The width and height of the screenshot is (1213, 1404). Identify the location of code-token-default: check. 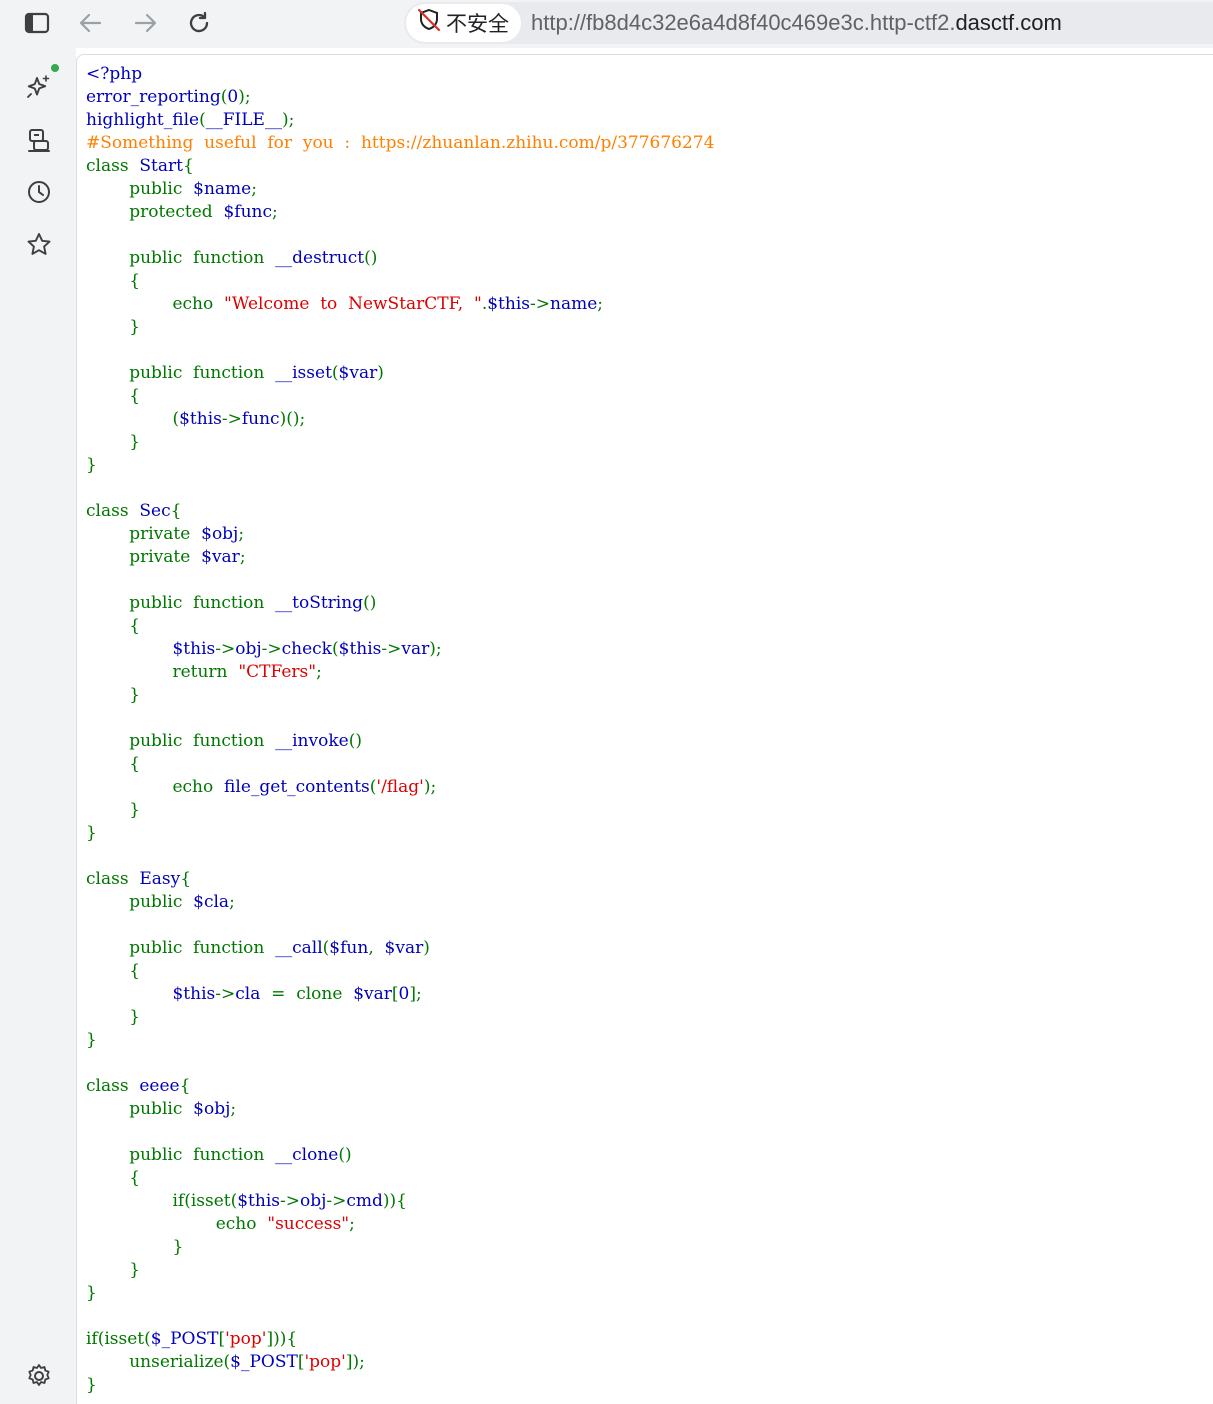
(306, 649).